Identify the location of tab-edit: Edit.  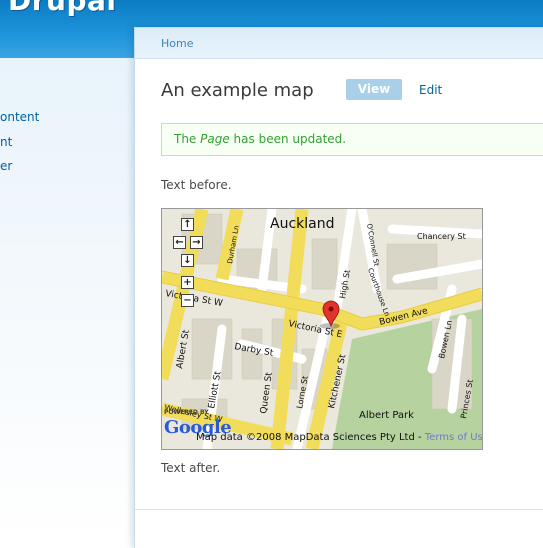
(430, 90).